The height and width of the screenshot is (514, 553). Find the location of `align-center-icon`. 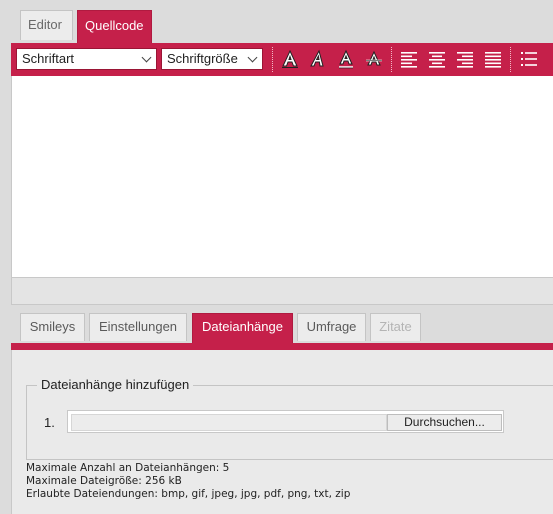

align-center-icon is located at coordinates (437, 60).